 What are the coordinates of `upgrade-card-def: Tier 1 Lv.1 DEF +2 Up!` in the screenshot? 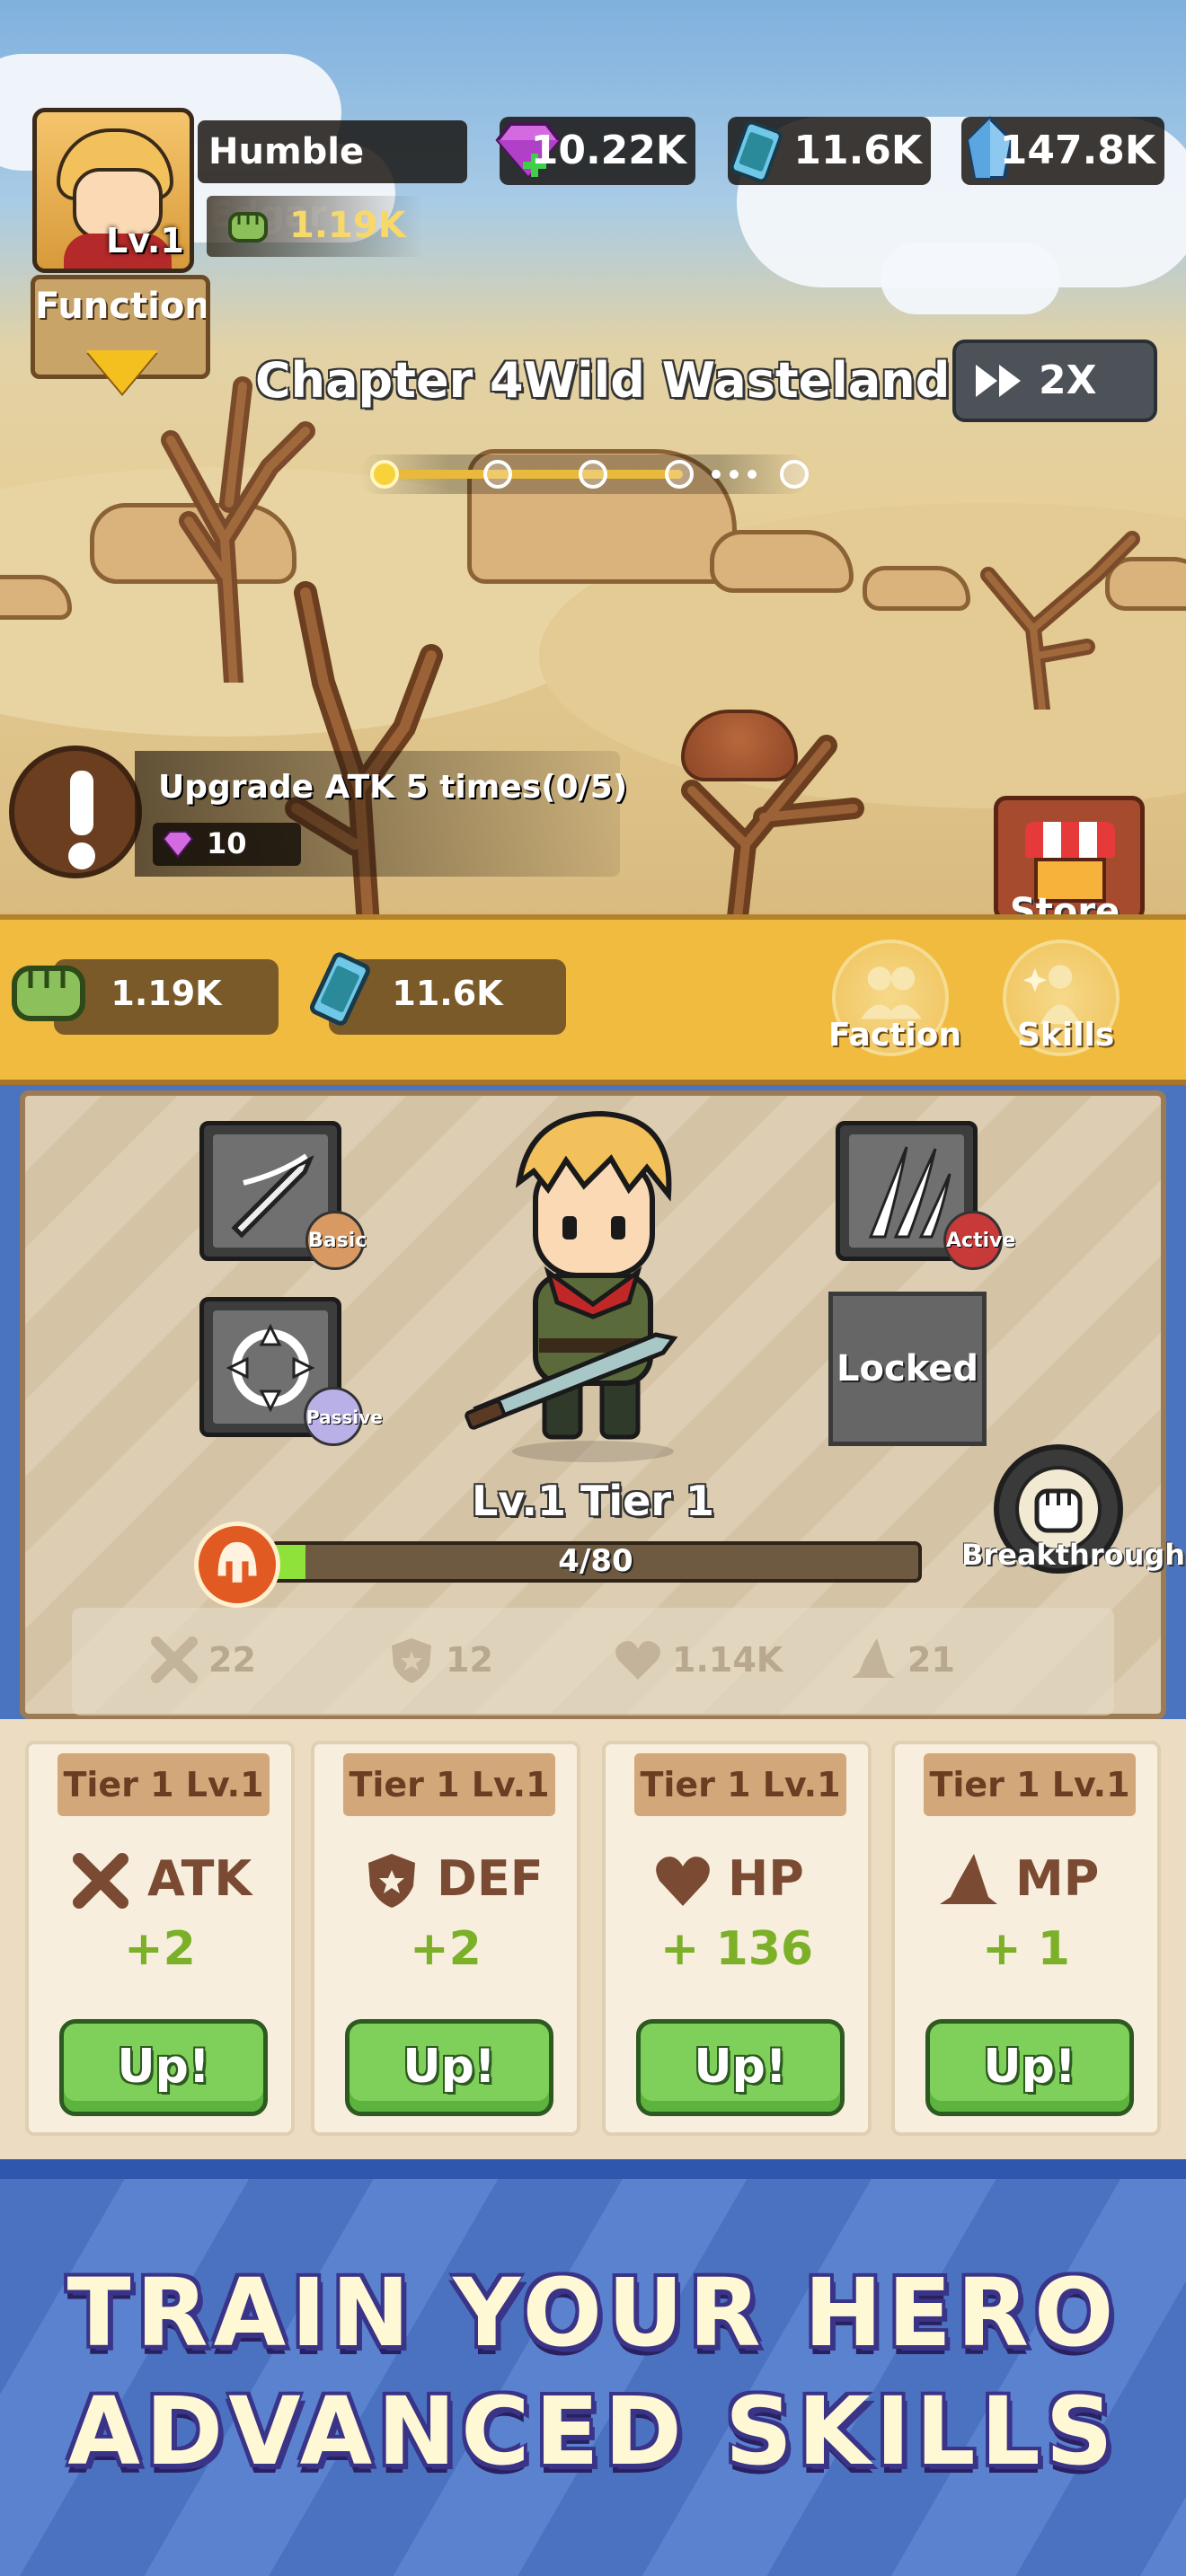 It's located at (445, 1938).